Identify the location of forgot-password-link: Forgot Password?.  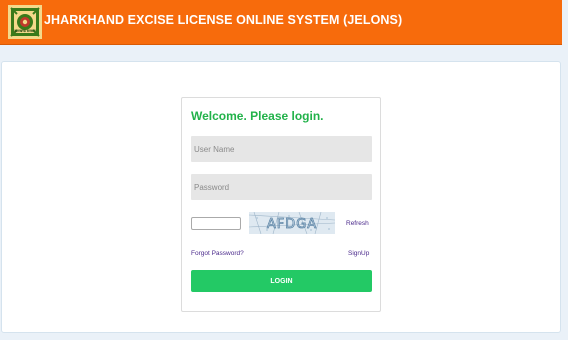
(217, 253).